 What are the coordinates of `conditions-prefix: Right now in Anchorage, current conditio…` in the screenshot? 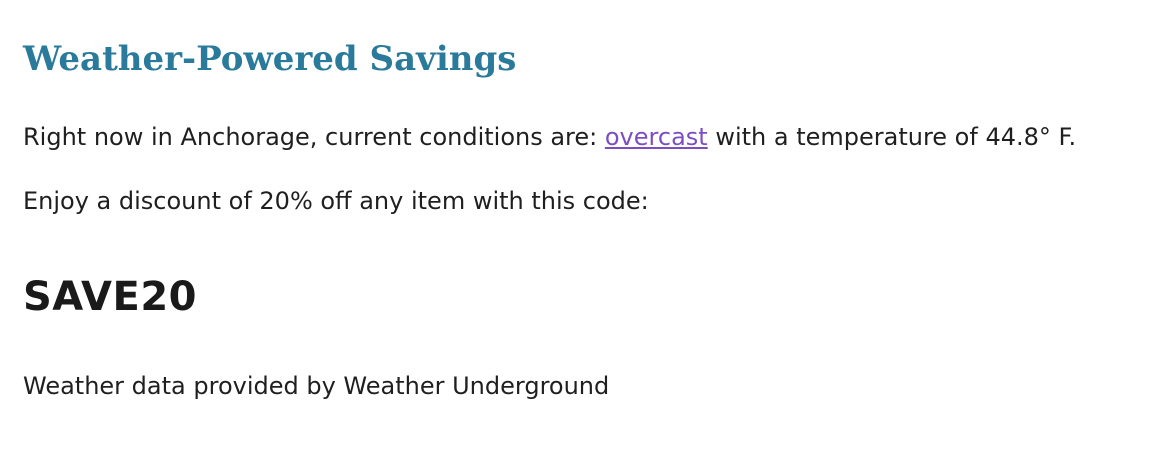 It's located at (314, 137).